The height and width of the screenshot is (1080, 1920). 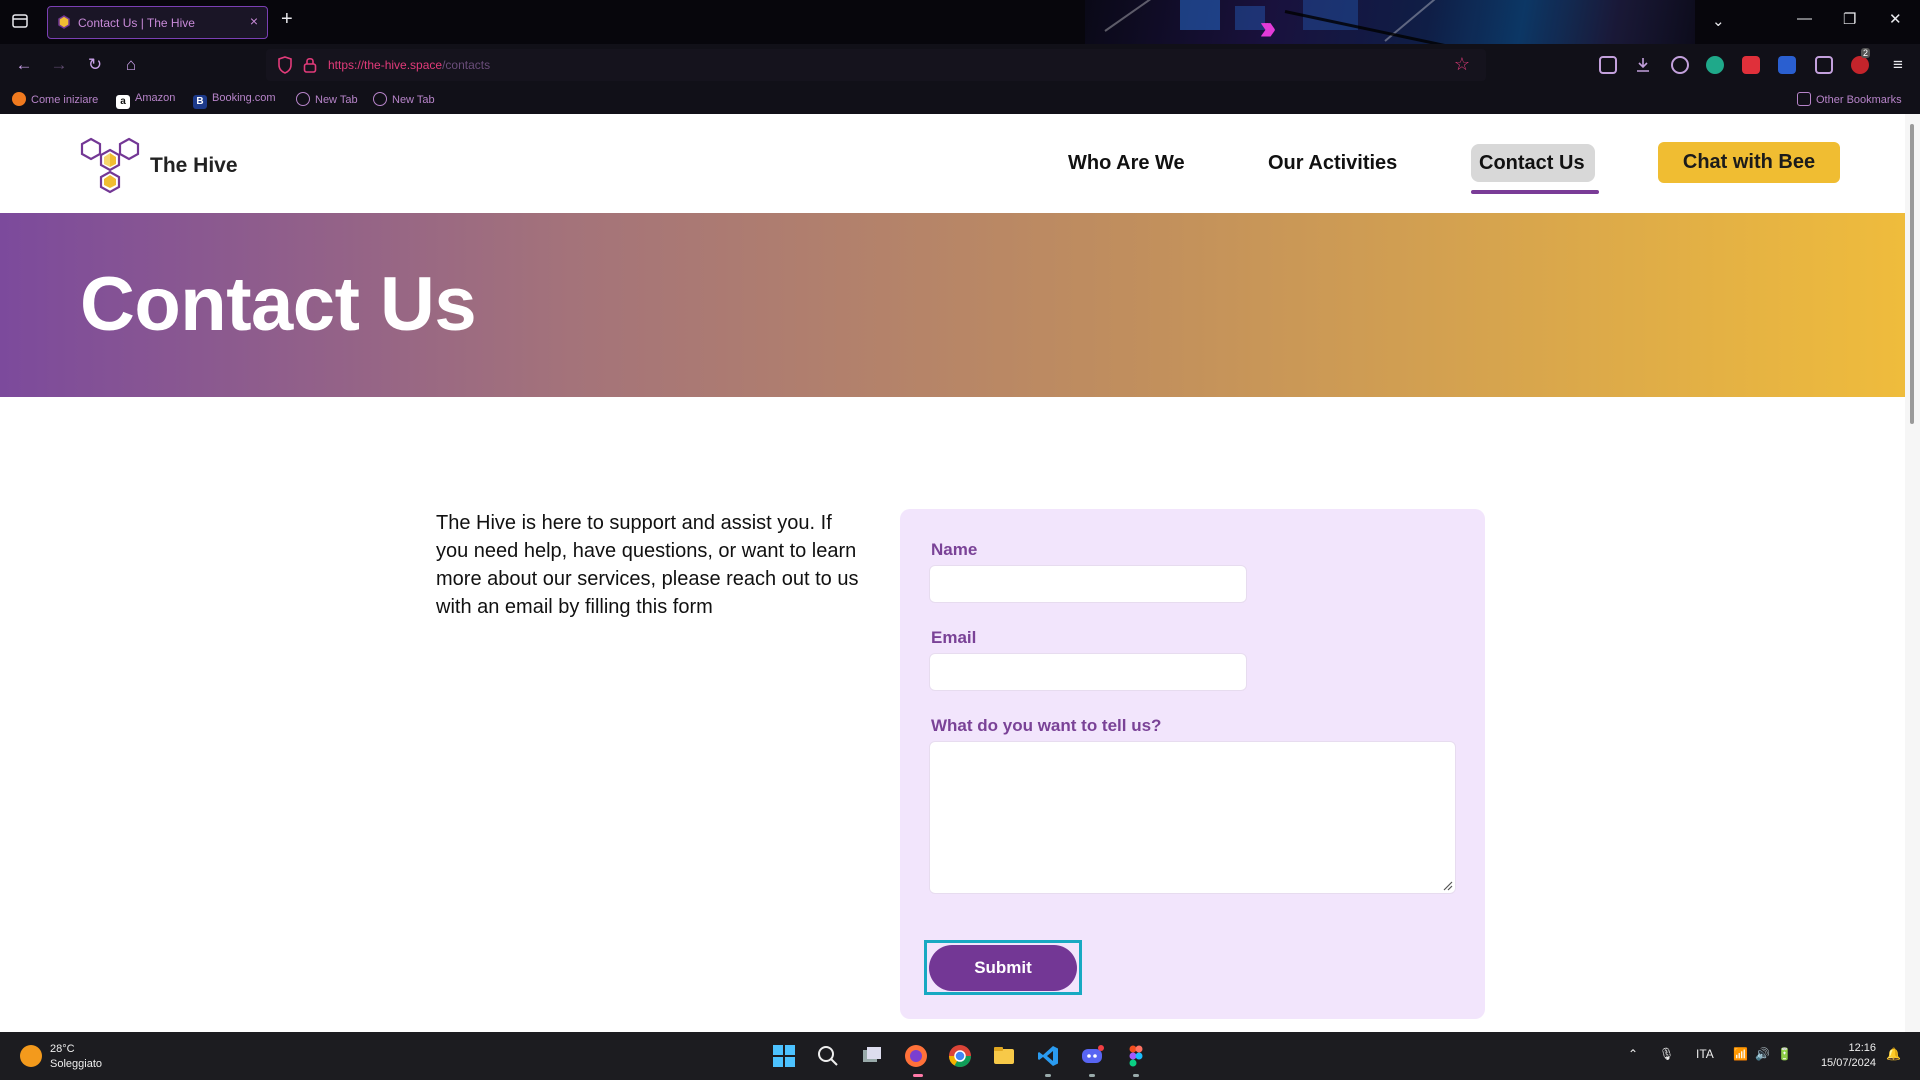 What do you see at coordinates (954, 549) in the screenshot?
I see `name-label: Name` at bounding box center [954, 549].